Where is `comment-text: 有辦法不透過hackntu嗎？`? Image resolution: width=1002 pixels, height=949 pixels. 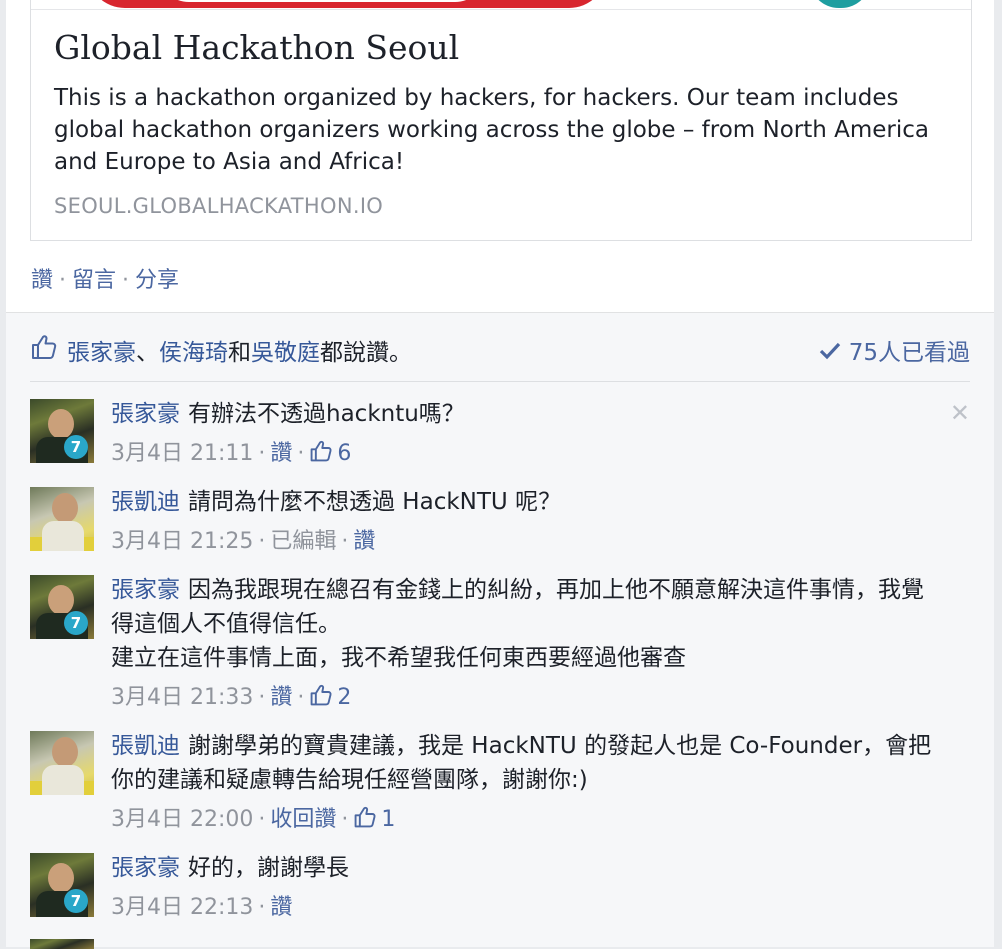 comment-text: 有辦法不透過hackntu嗎？ is located at coordinates (326, 414).